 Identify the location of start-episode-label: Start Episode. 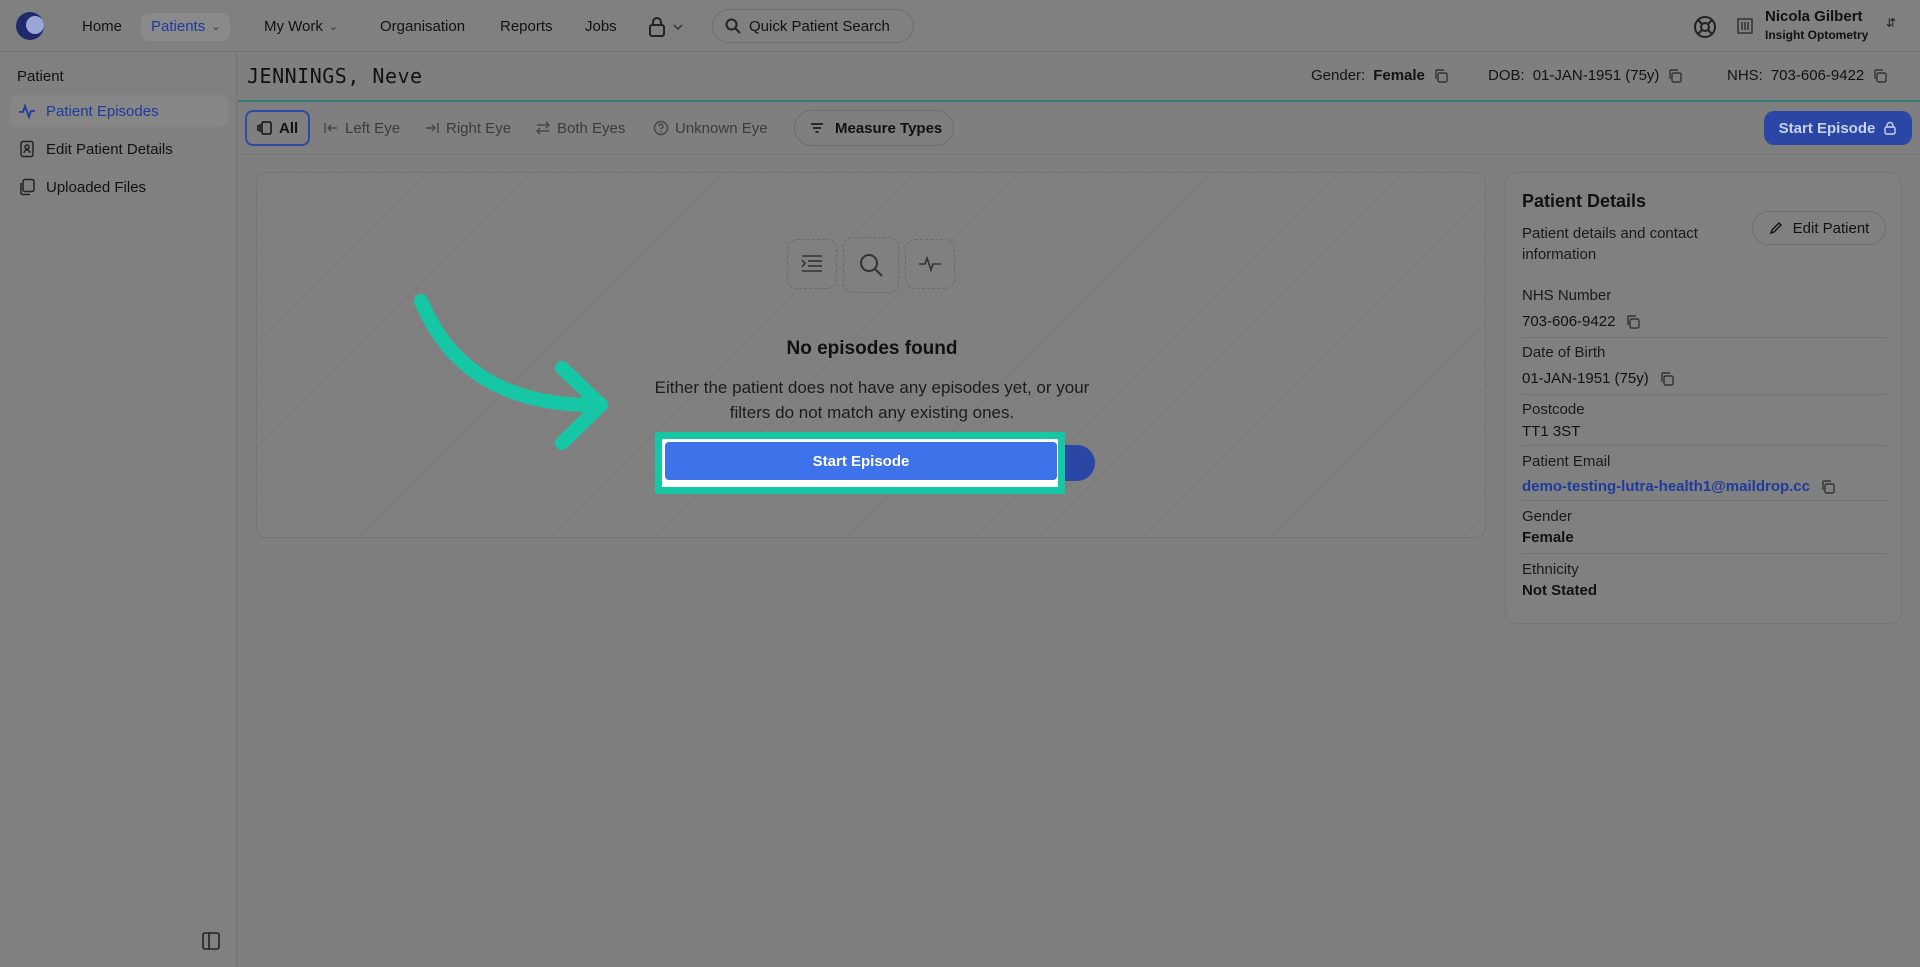
(861, 461).